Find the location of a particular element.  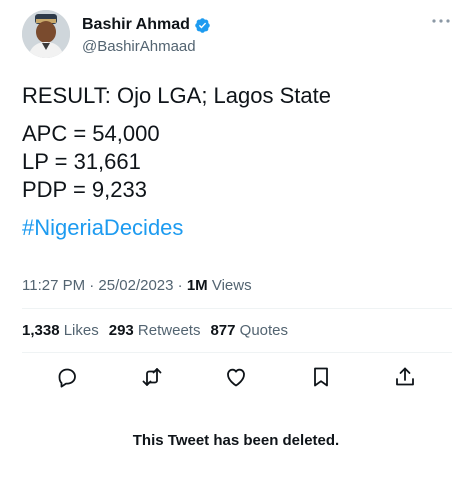

likes-label: Likes is located at coordinates (79, 330).